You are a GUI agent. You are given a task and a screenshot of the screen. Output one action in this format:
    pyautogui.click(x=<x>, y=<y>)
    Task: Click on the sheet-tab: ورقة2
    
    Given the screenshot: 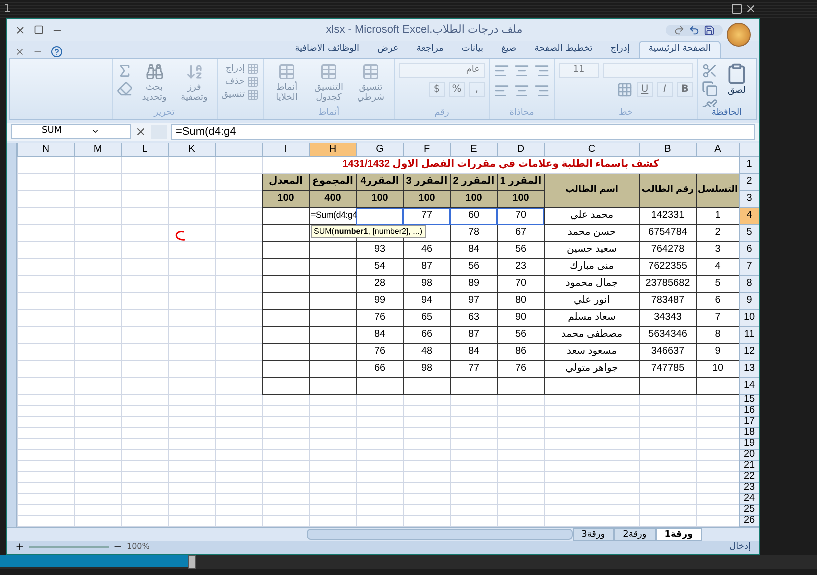 What is the action you would take?
    pyautogui.click(x=635, y=534)
    